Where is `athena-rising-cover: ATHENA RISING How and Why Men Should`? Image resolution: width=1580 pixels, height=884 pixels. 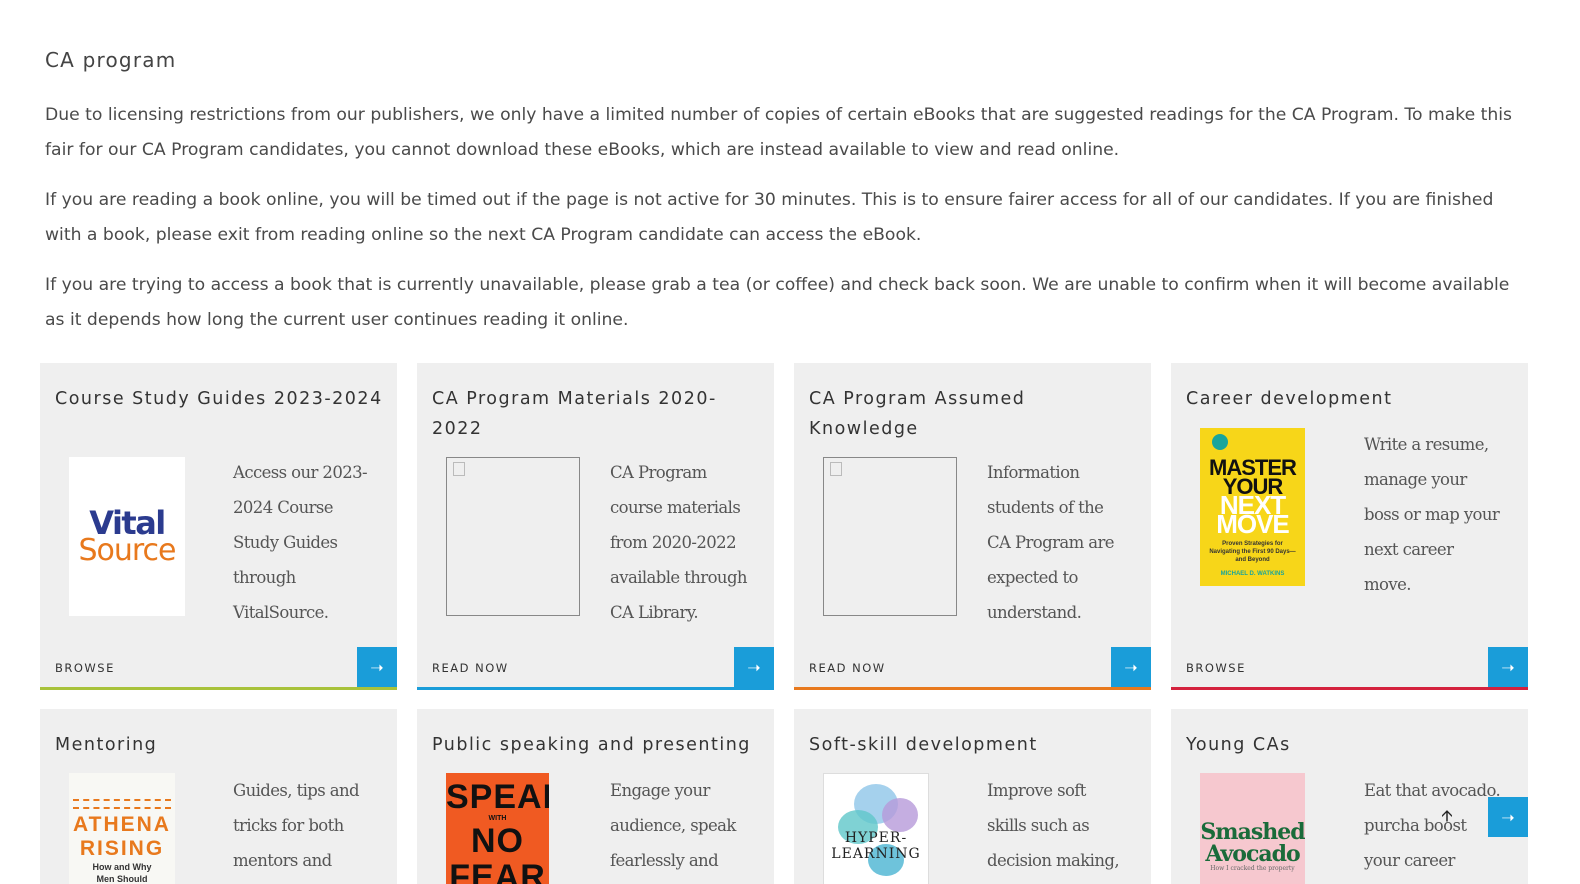
athena-rising-cover: ATHENA RISING How and Why Men Should is located at coordinates (122, 828).